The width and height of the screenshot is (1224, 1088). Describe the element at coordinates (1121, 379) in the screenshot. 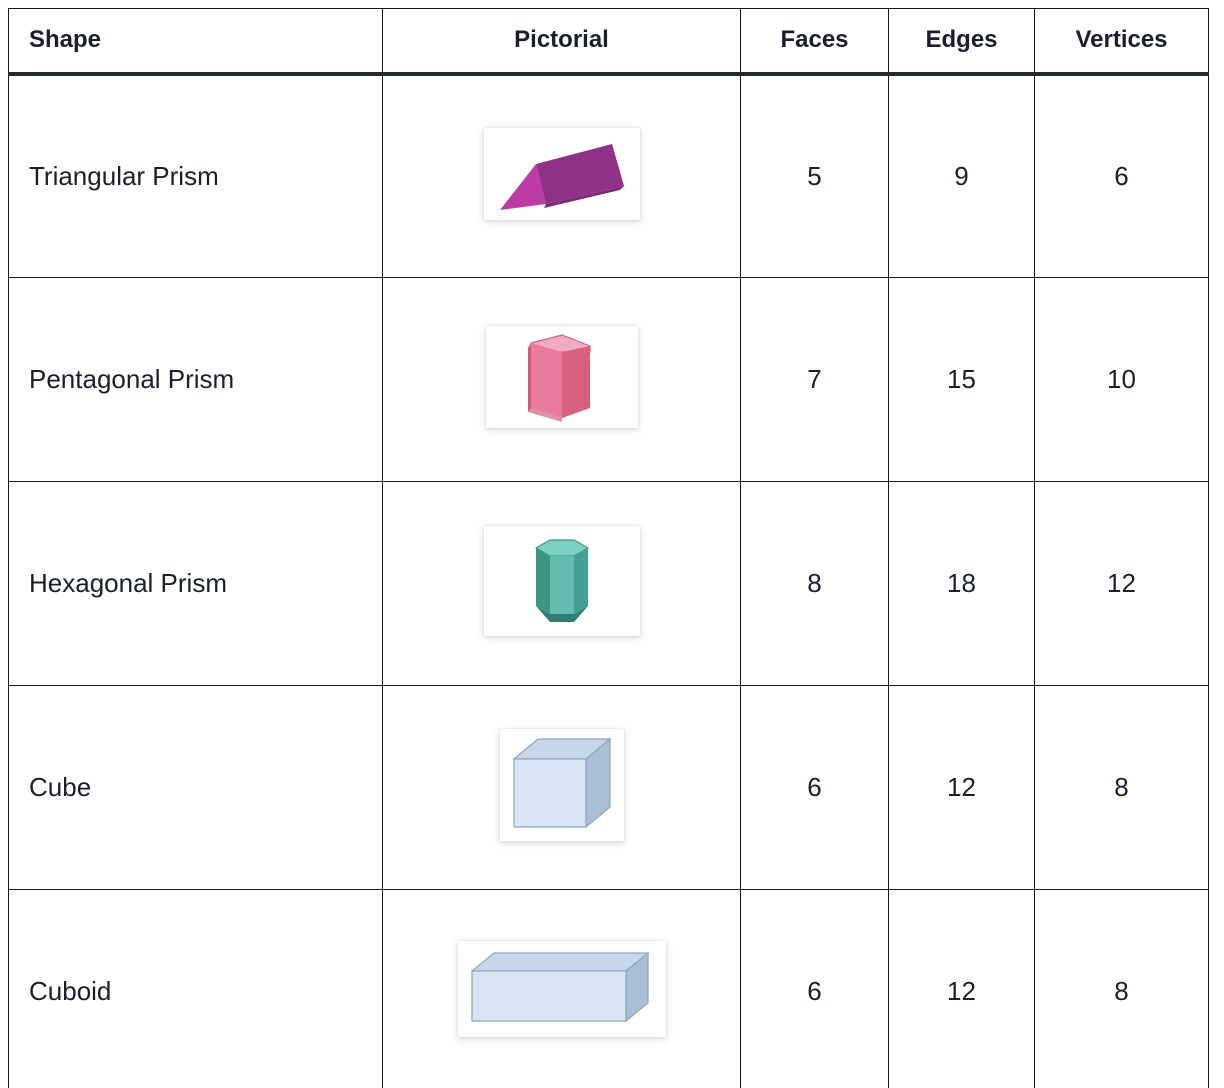

I see `cell-vertices: 10` at that location.